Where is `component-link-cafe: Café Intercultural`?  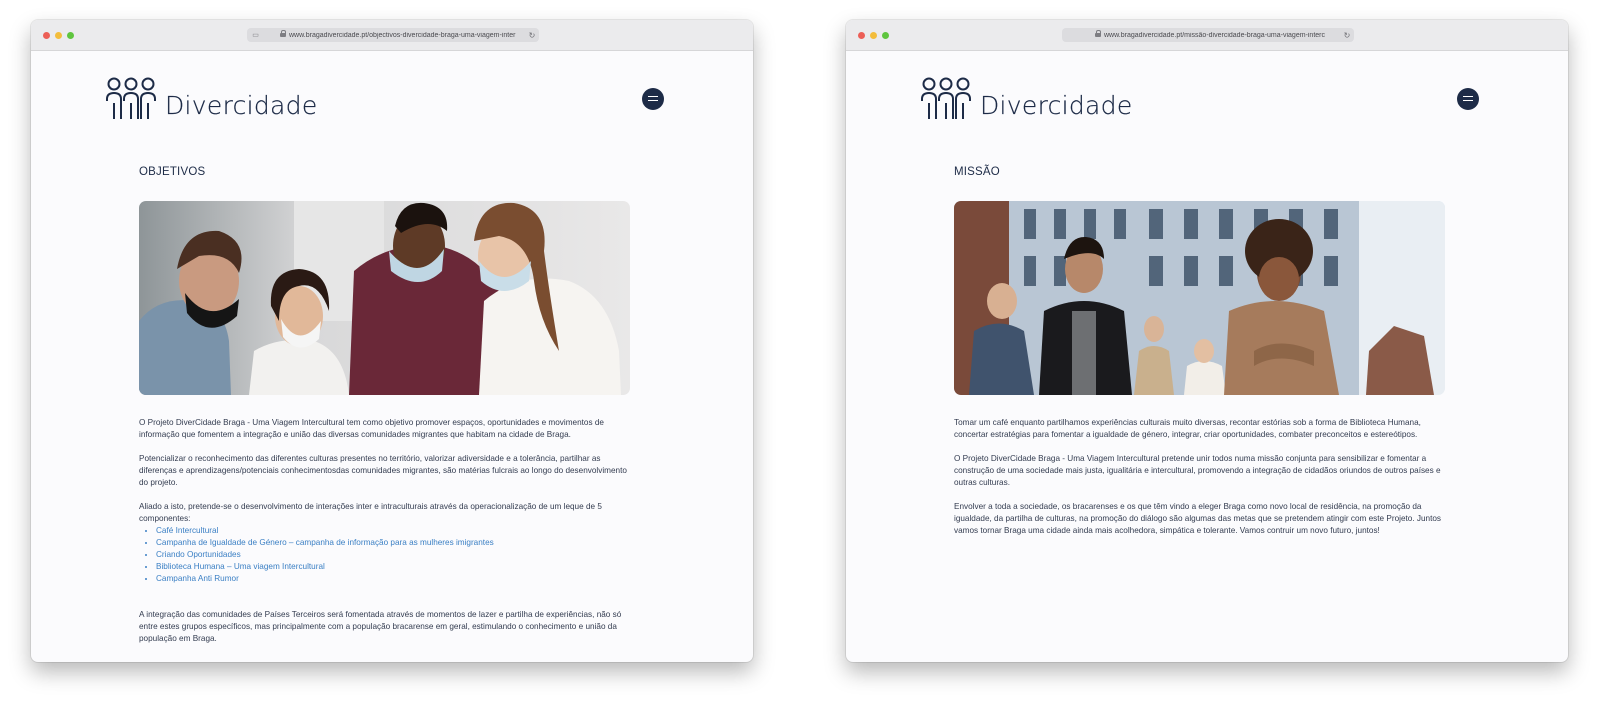 component-link-cafe: Café Intercultural is located at coordinates (187, 530).